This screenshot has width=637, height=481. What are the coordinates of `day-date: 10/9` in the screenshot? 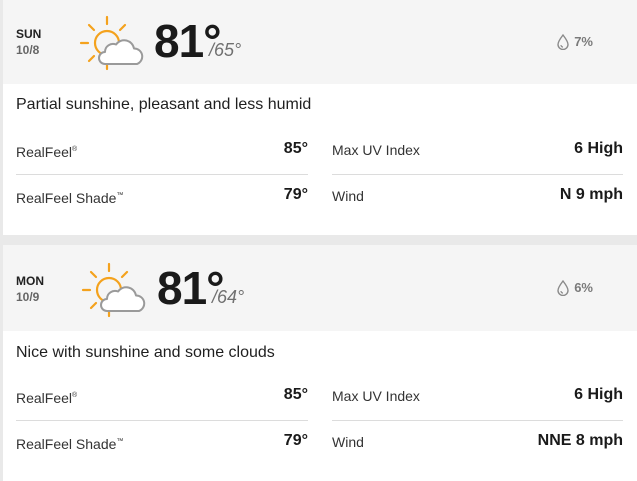 It's located at (28, 297).